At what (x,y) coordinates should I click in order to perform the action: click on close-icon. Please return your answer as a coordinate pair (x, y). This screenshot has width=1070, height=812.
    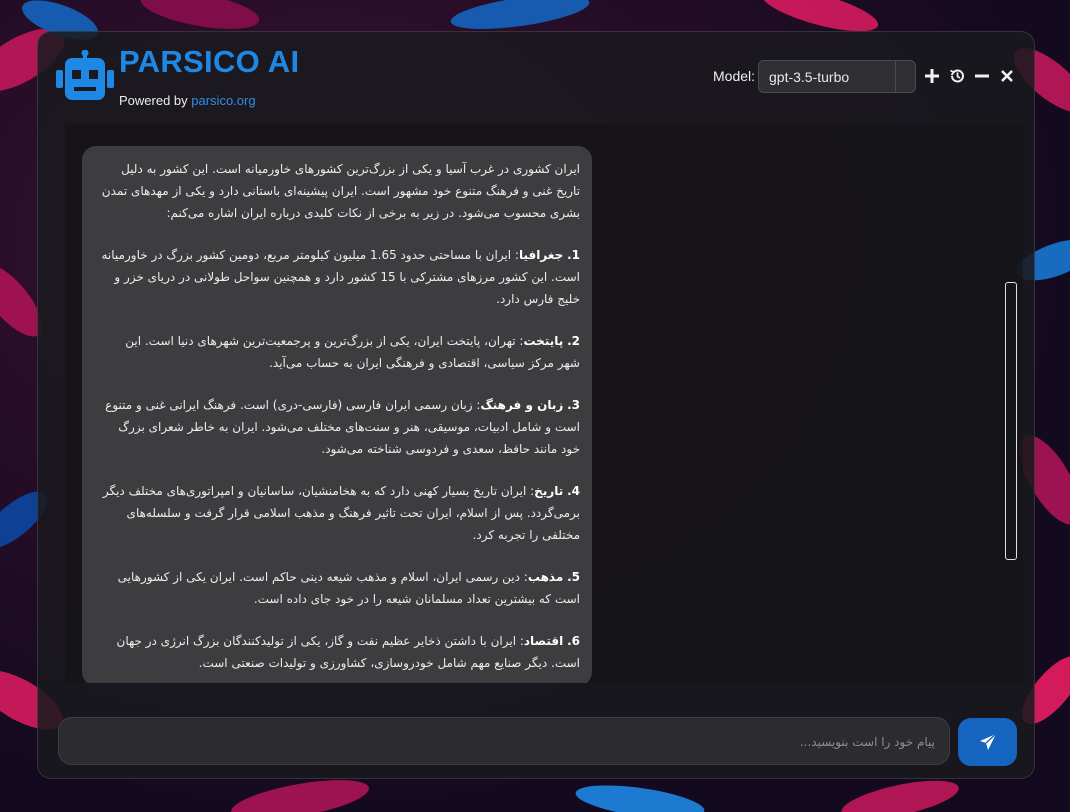
    Looking at the image, I should click on (1007, 76).